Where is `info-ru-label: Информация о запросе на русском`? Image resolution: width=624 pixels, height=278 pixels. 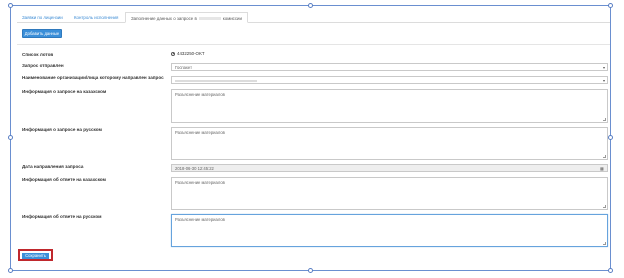 info-ru-label: Информация о запросе на русском is located at coordinates (62, 129).